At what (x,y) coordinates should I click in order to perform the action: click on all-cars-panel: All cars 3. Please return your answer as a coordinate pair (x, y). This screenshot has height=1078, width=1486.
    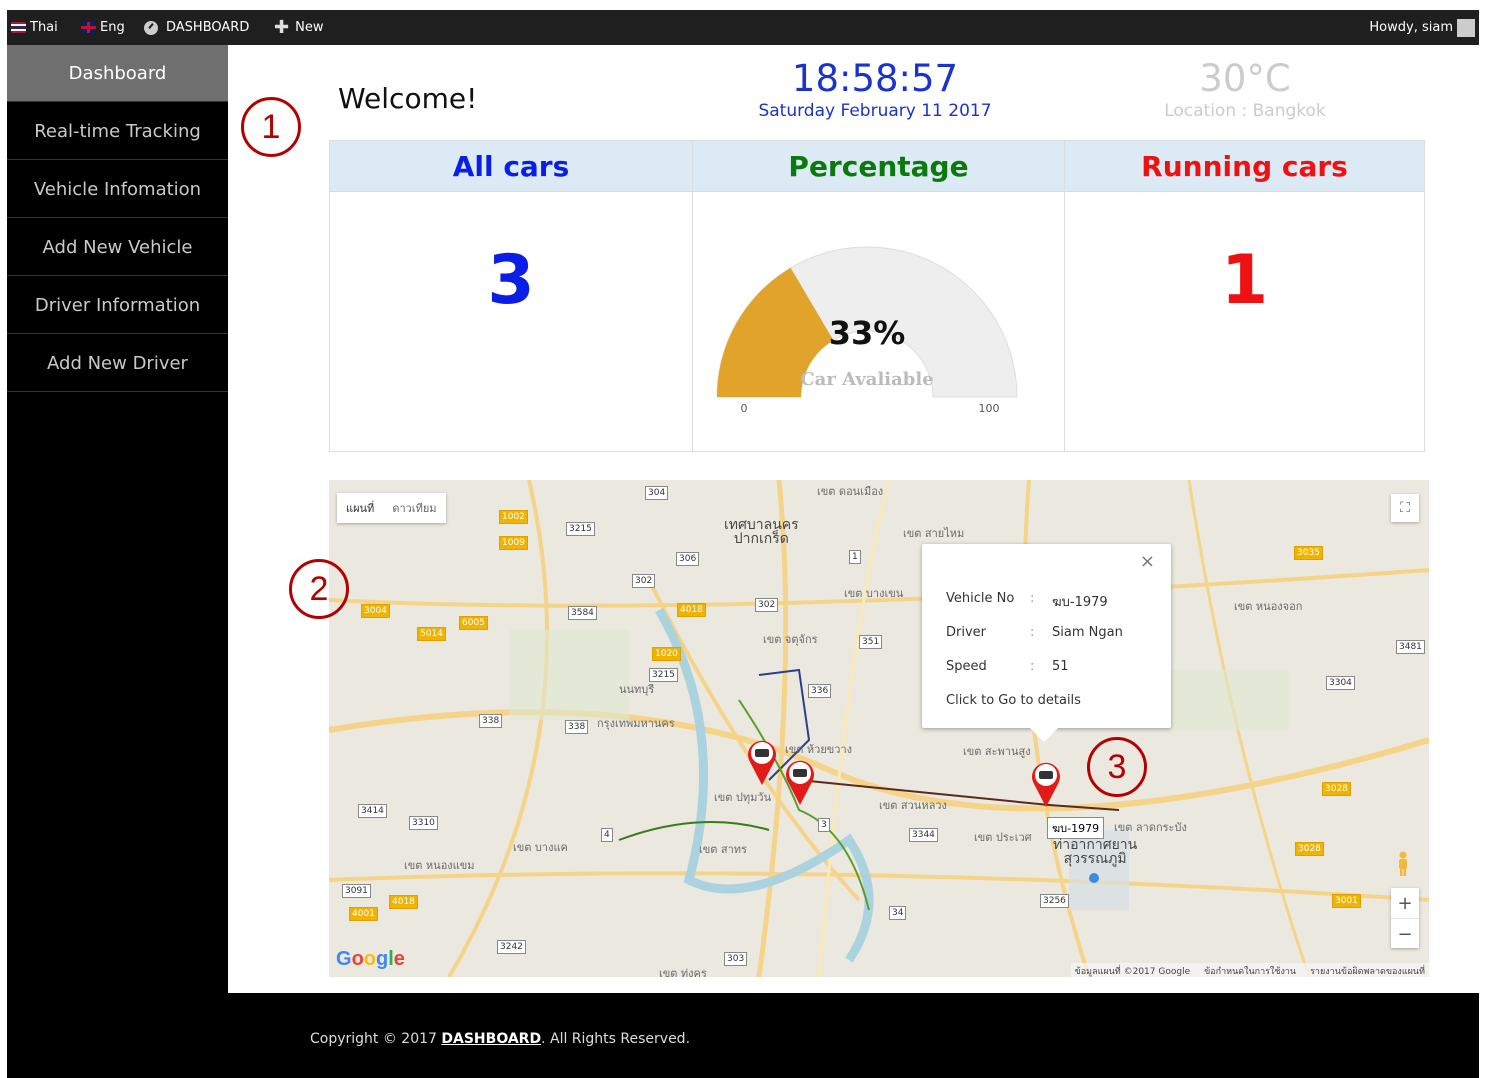
    Looking at the image, I should click on (511, 296).